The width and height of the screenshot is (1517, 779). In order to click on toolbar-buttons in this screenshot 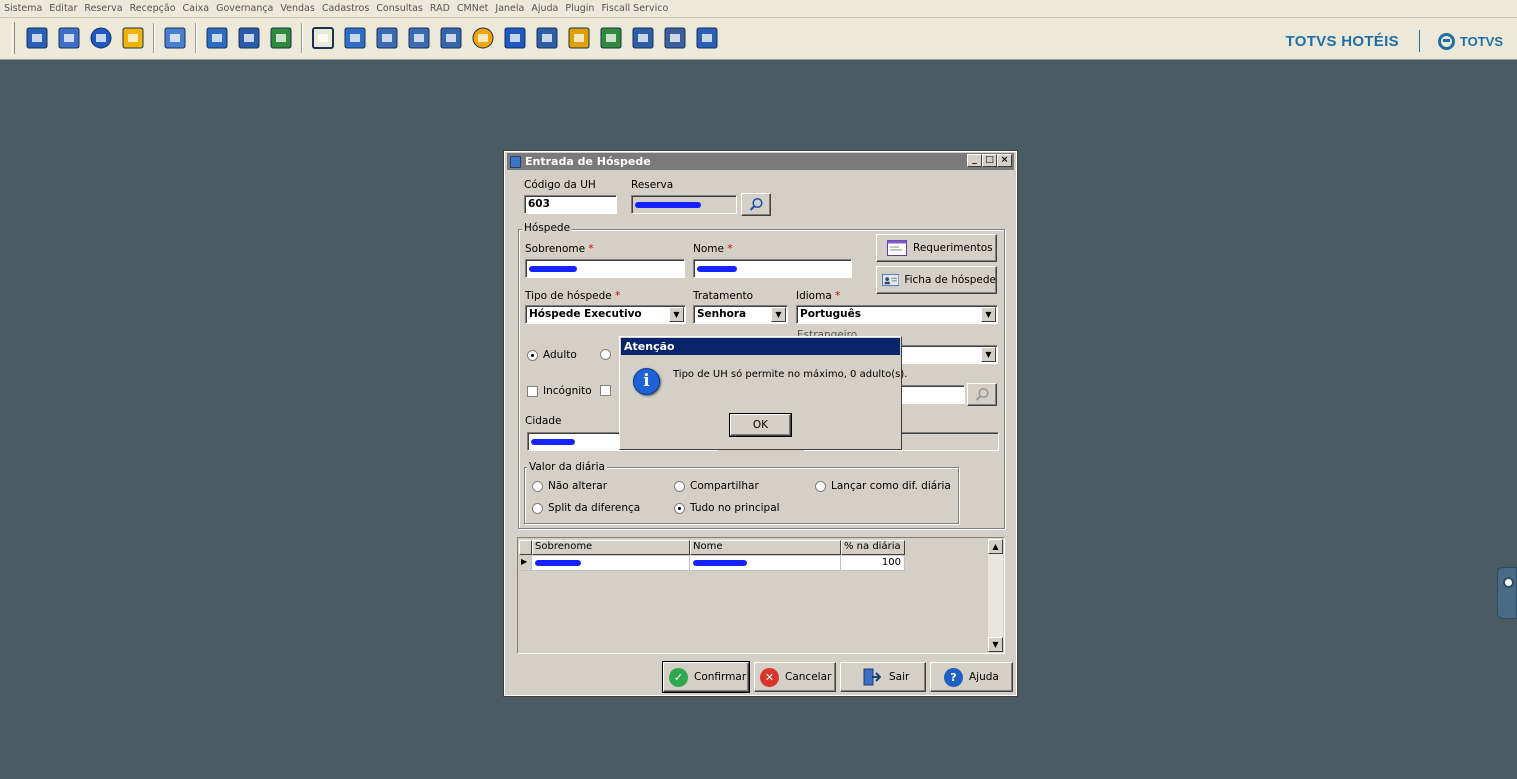, I will do `click(367, 38)`.